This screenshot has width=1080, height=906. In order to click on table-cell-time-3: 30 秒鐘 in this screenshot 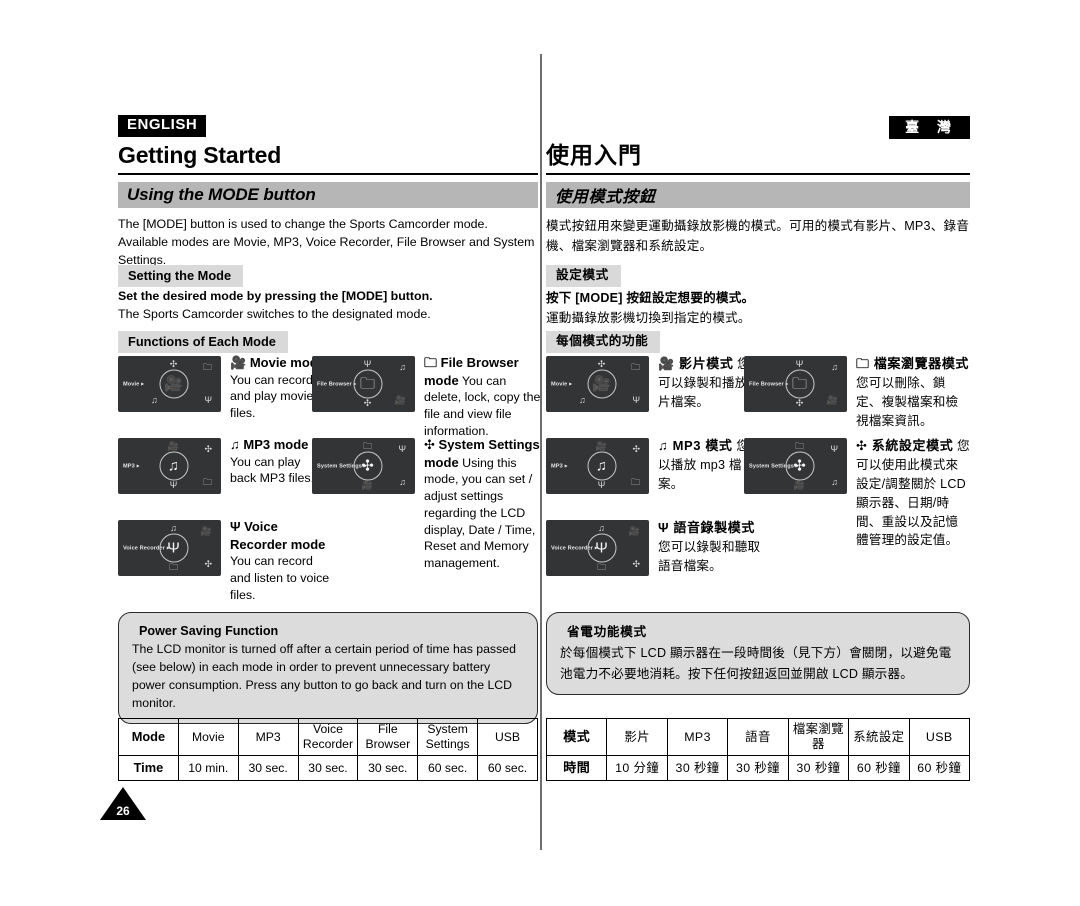, I will do `click(818, 768)`.